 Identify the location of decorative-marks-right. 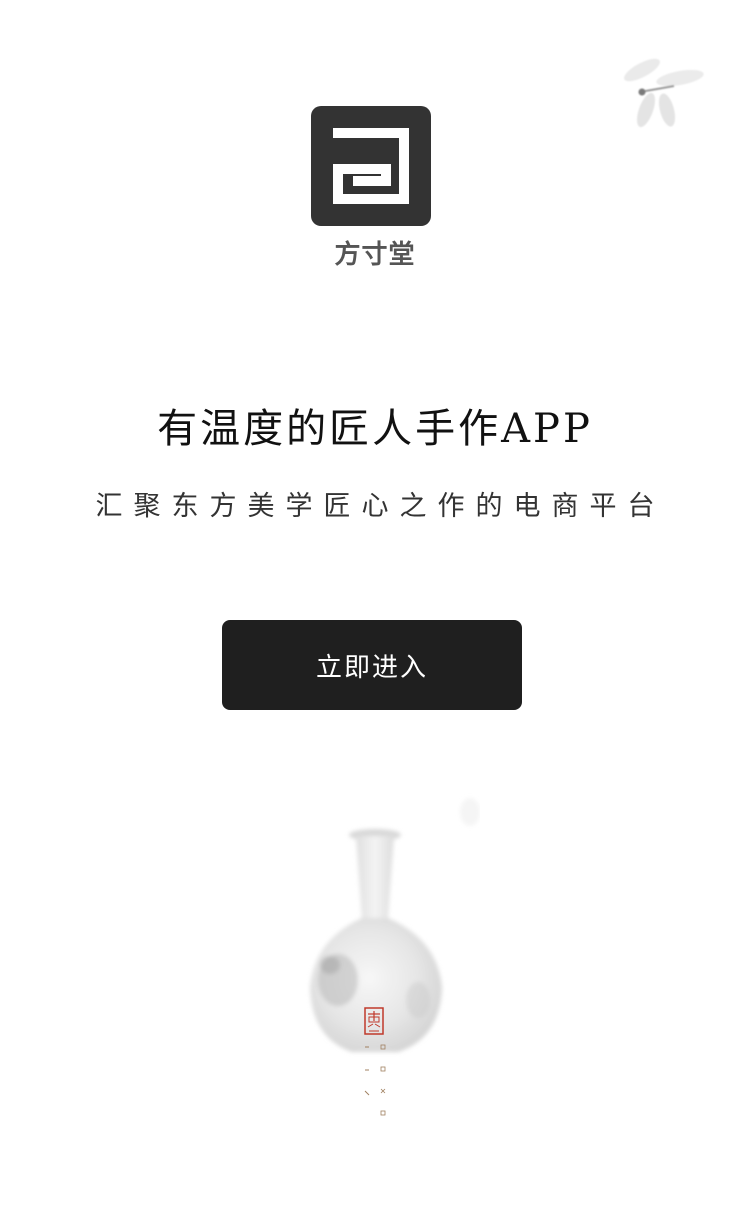
(383, 1086).